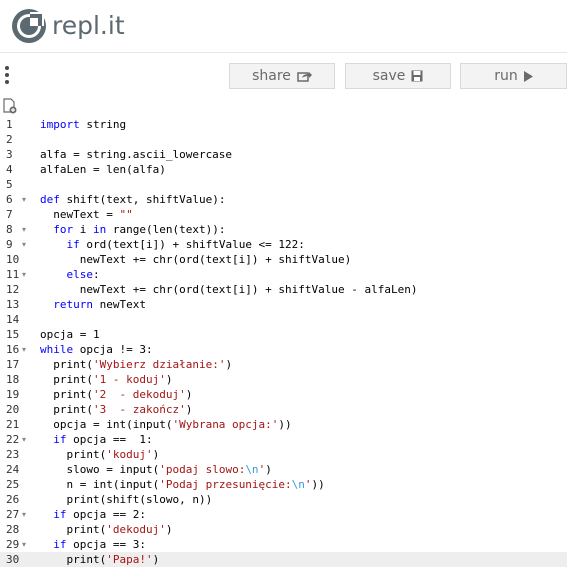 This screenshot has height=575, width=567. Describe the element at coordinates (13, 439) in the screenshot. I see `line-number: 22` at that location.